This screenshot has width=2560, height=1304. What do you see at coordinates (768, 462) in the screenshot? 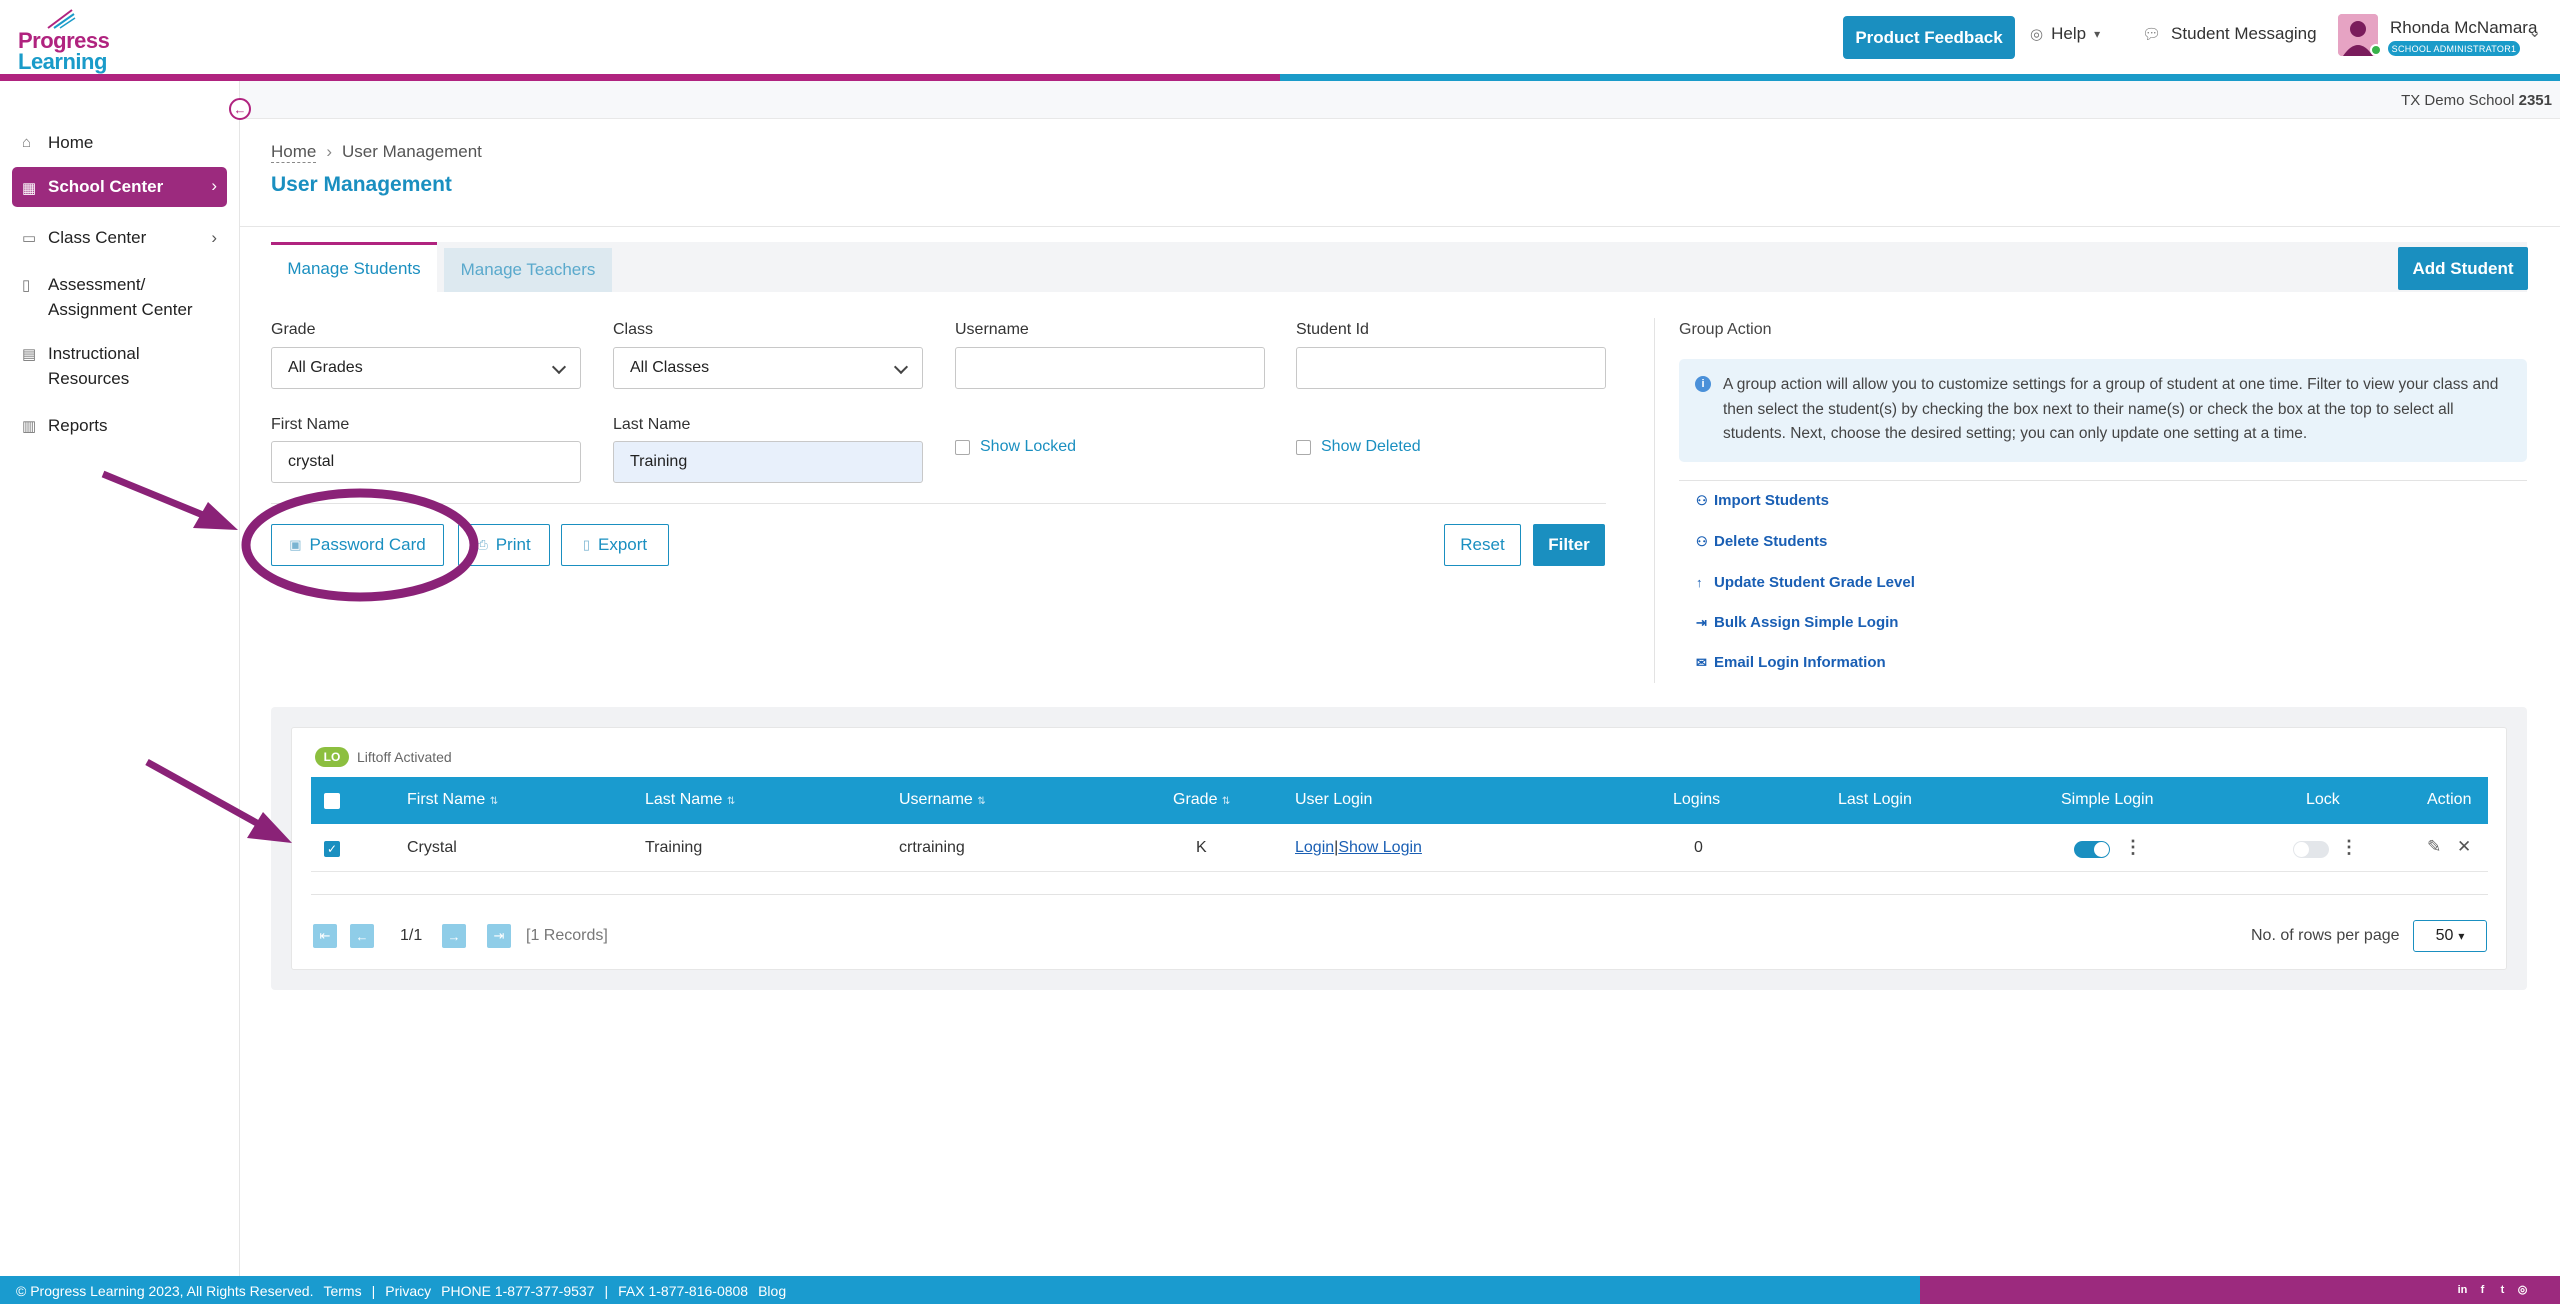
I see `last-name-input: Training` at bounding box center [768, 462].